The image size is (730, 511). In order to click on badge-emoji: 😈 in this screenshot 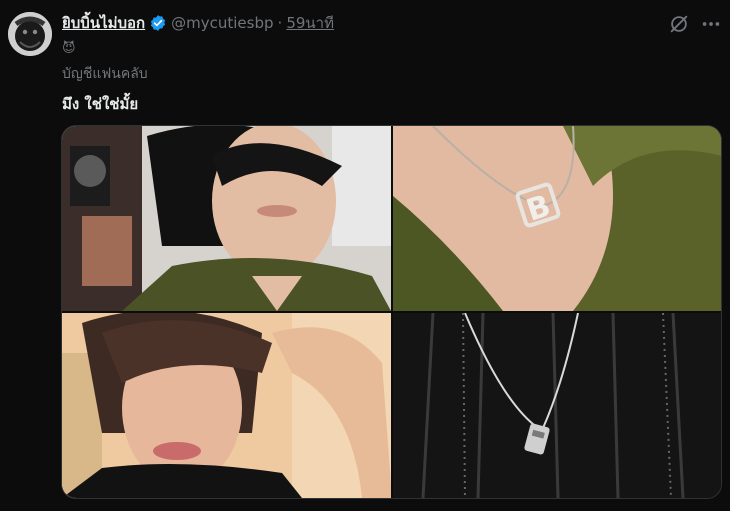, I will do `click(69, 48)`.